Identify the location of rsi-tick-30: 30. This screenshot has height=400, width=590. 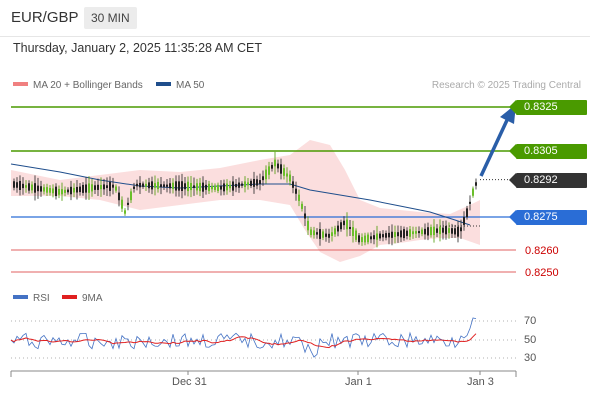
(530, 358).